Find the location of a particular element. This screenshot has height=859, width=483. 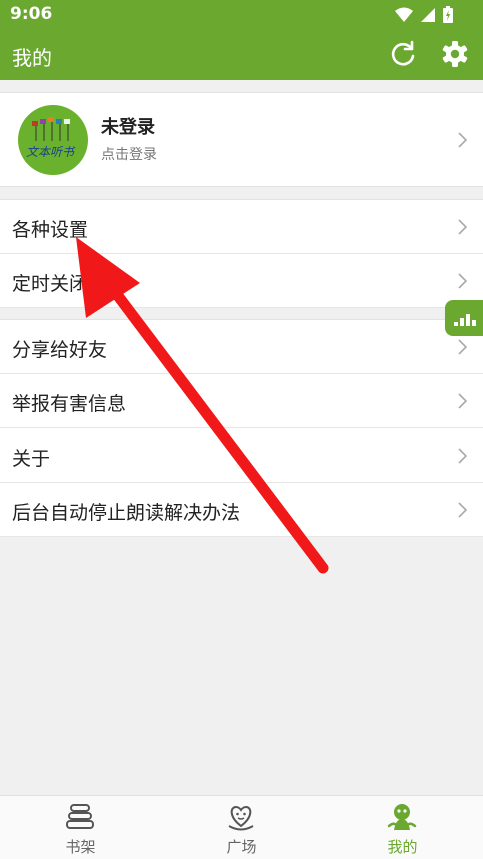

profile-card: 文本听书 未登录 点击登录 is located at coordinates (241, 139).